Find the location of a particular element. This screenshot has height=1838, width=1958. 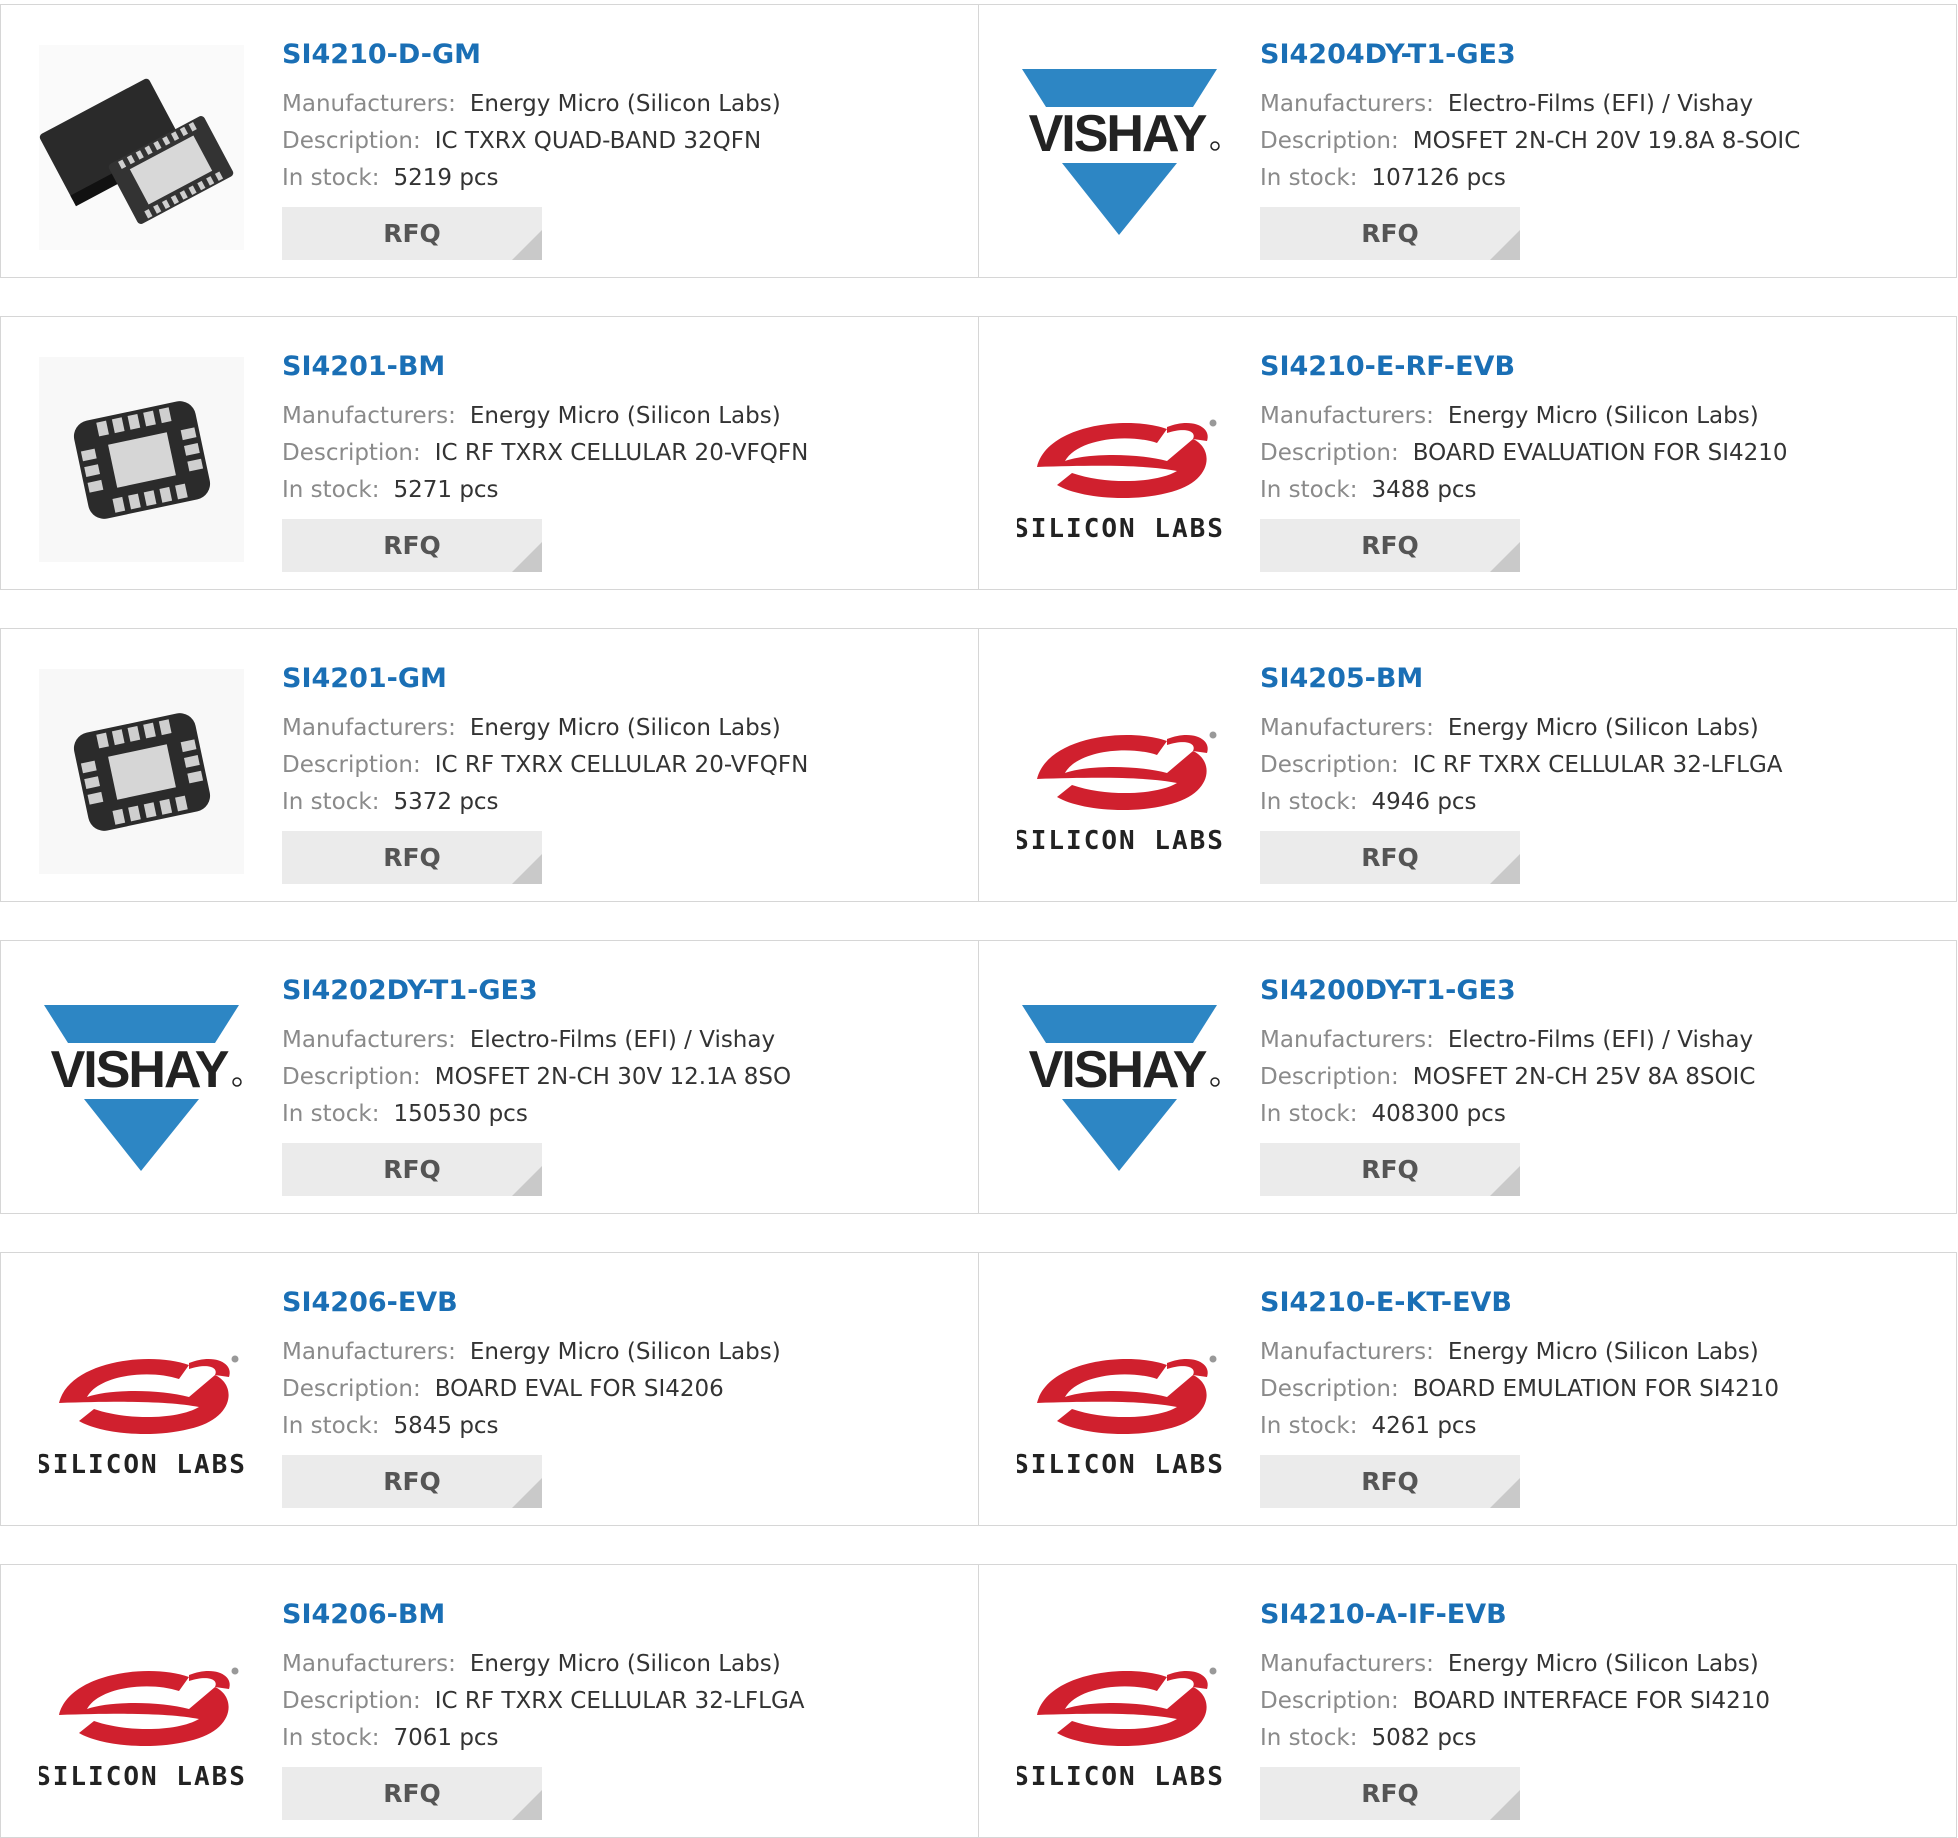

description-line: Description: IC TXRX QUAD-BAND 32QFN is located at coordinates (521, 141).